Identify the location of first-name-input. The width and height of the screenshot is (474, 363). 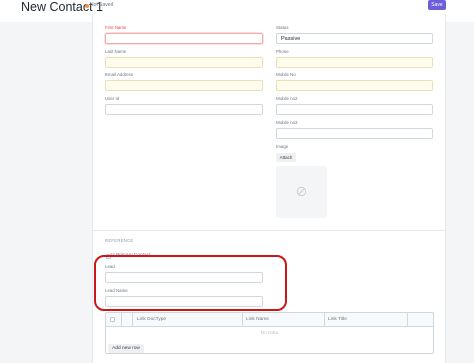
(184, 38).